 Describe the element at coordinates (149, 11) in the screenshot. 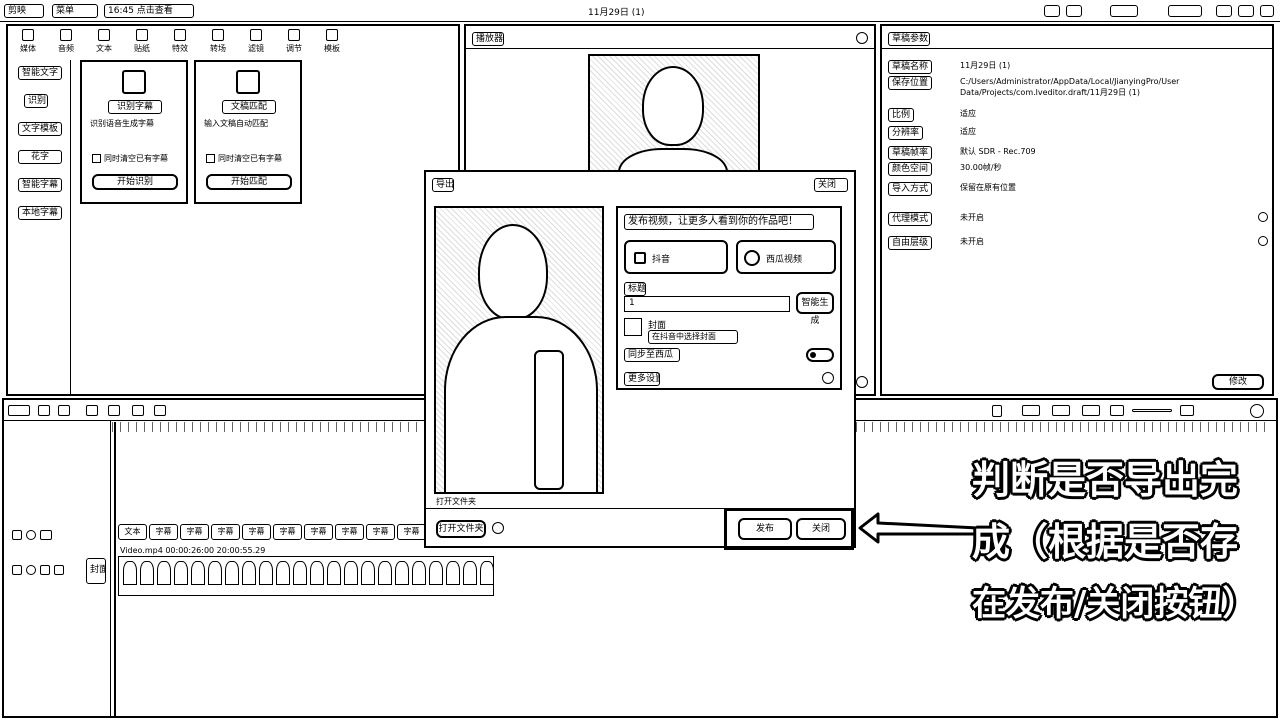

I see `project-name: 16:45 点击查看` at that location.